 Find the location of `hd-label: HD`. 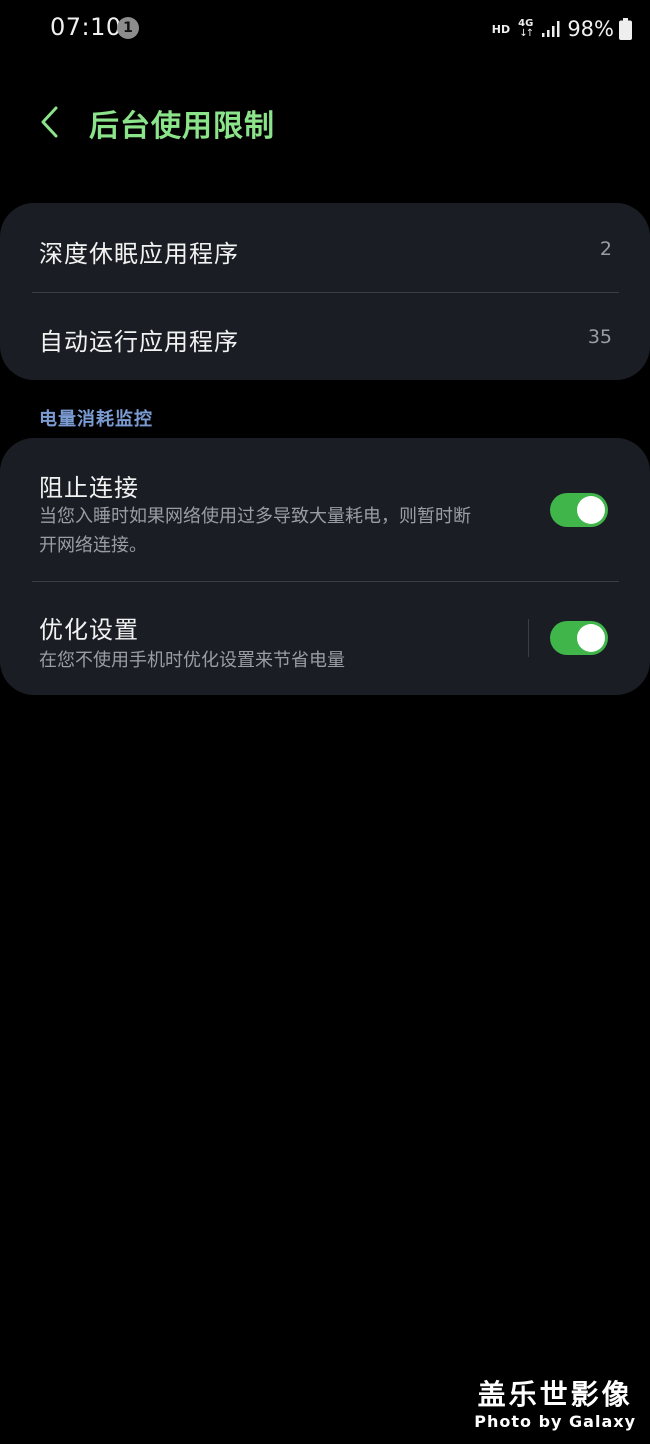

hd-label: HD is located at coordinates (501, 29).